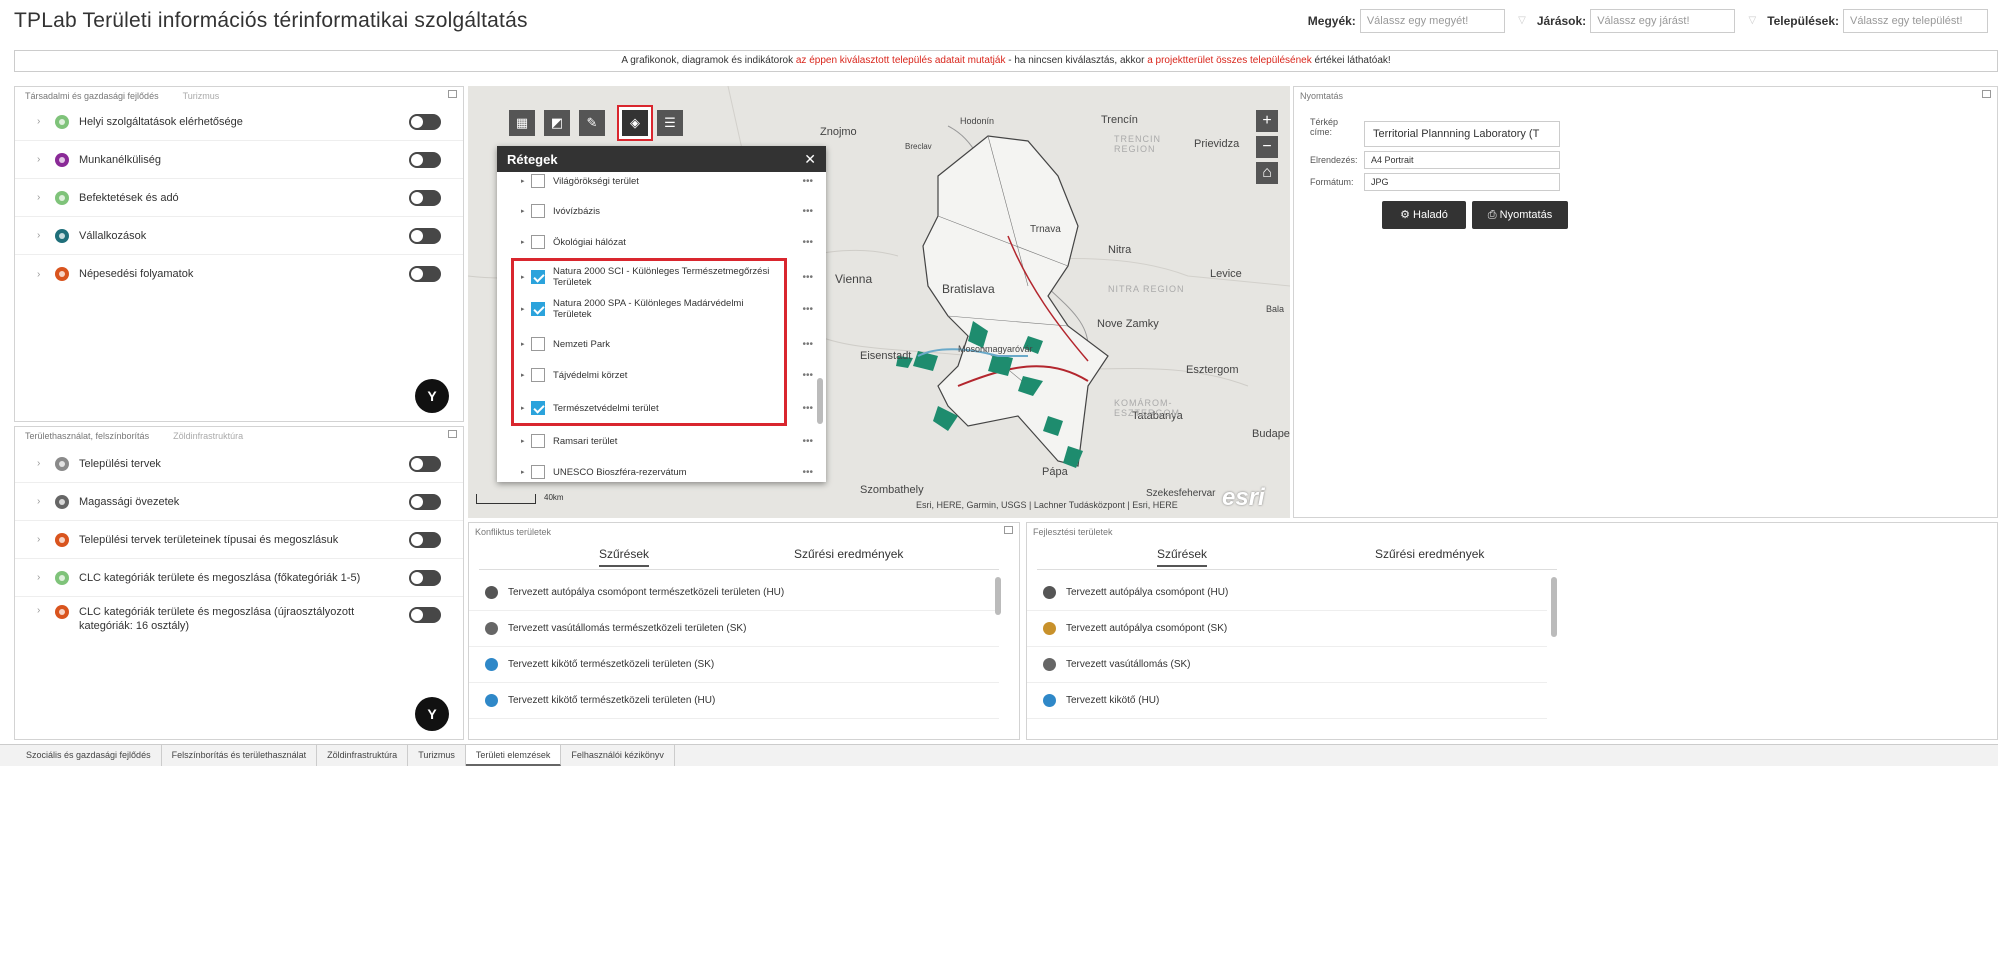 This screenshot has width=1998, height=979. What do you see at coordinates (1462, 182) in the screenshot?
I see `format-select: JPG` at bounding box center [1462, 182].